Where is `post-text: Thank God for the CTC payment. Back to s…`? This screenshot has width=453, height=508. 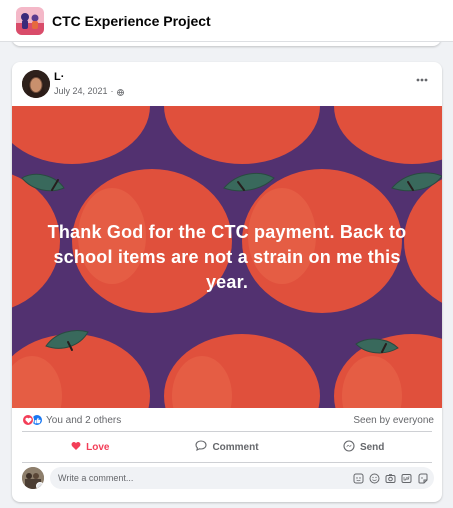 post-text: Thank God for the CTC payment. Back to s… is located at coordinates (227, 256).